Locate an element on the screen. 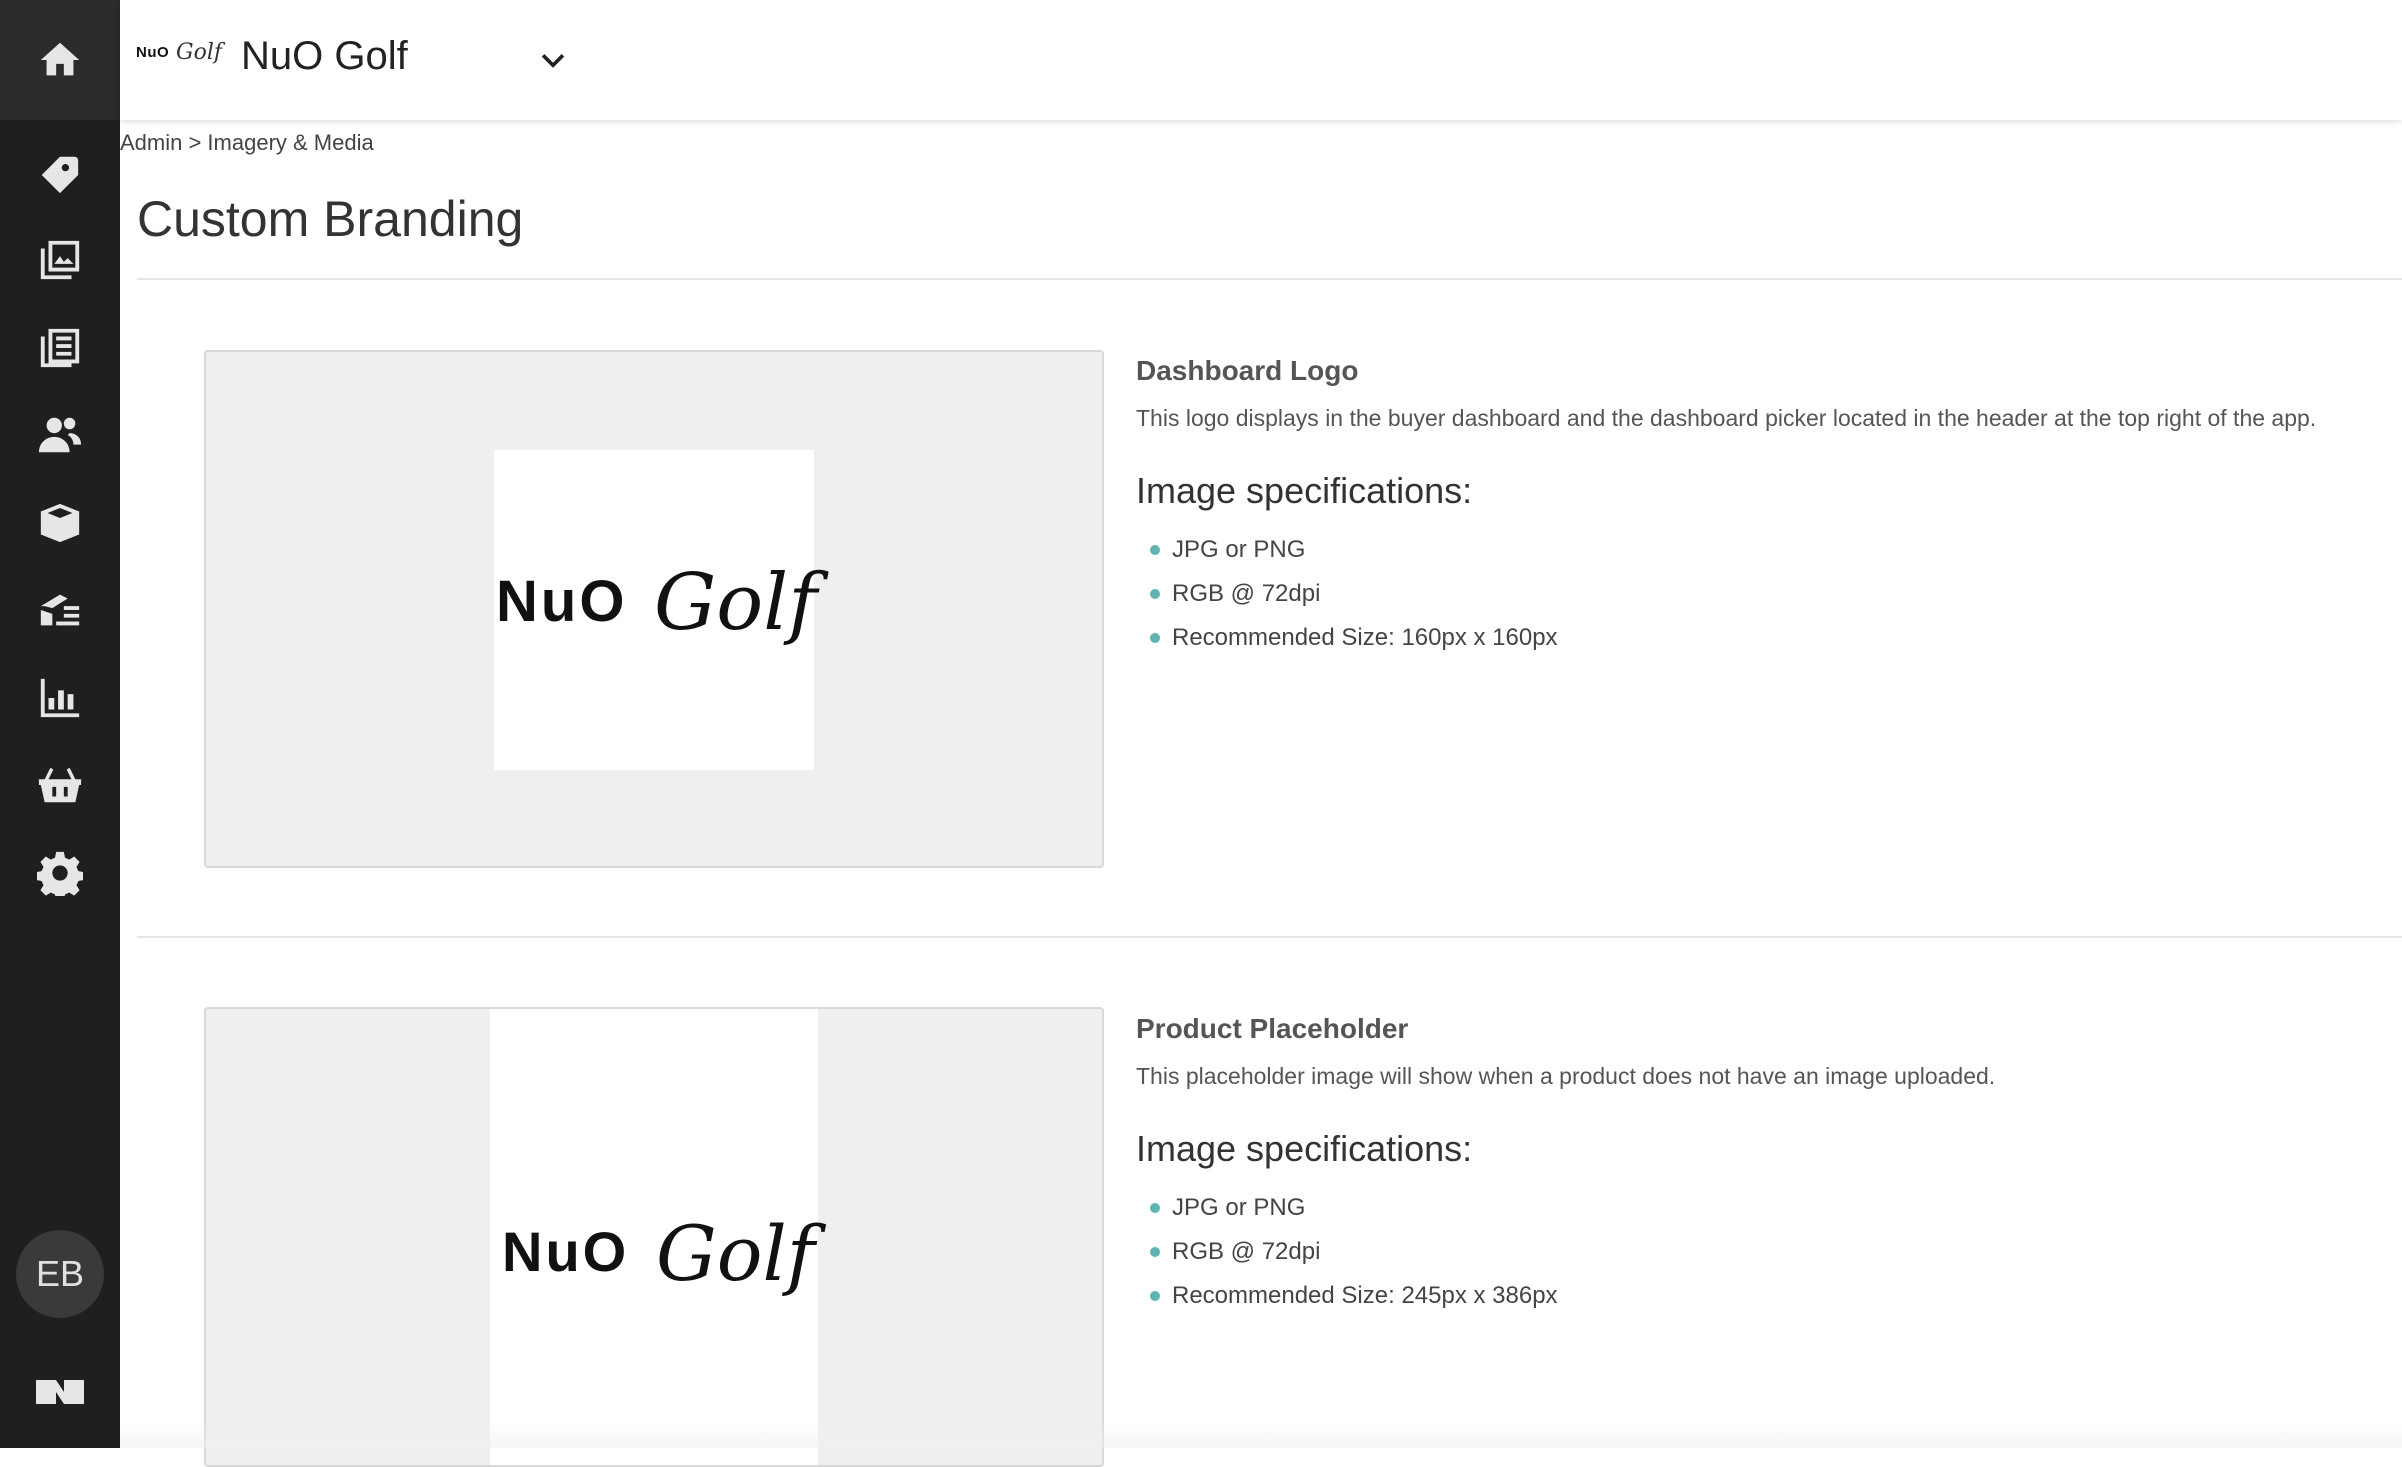  sidebar-item-orders is located at coordinates (60, 610).